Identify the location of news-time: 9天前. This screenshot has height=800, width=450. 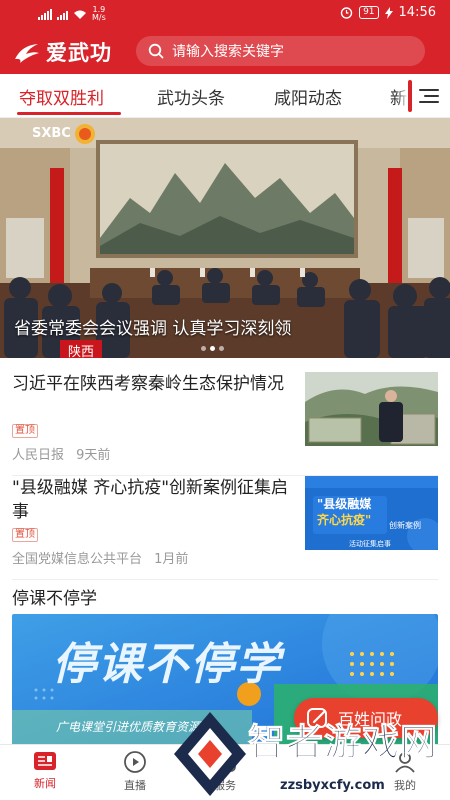
(93, 455).